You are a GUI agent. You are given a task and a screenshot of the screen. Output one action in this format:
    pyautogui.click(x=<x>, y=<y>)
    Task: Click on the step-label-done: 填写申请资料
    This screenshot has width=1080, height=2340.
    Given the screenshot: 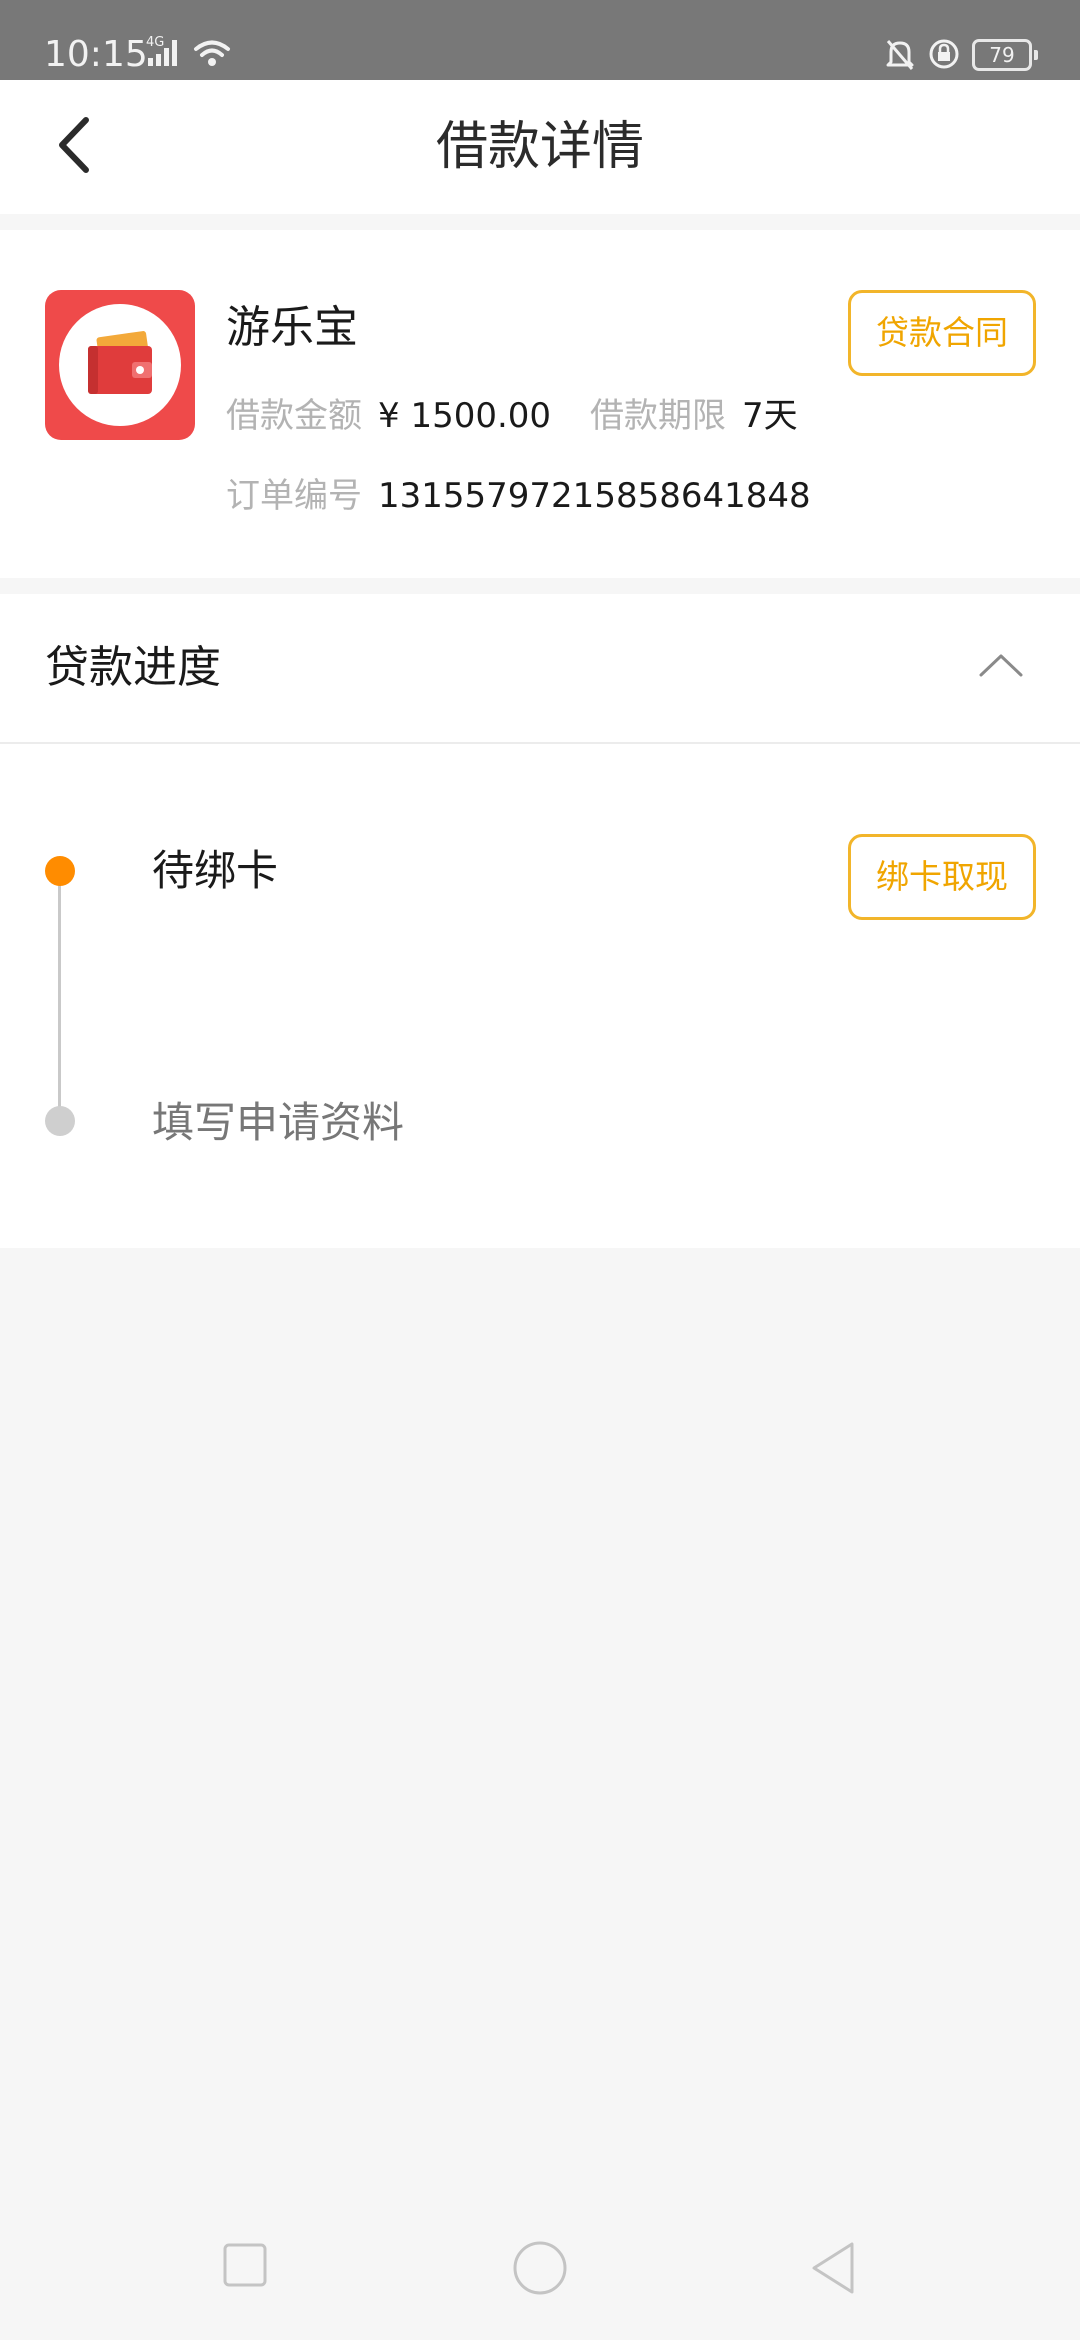 What is the action you would take?
    pyautogui.click(x=278, y=1122)
    